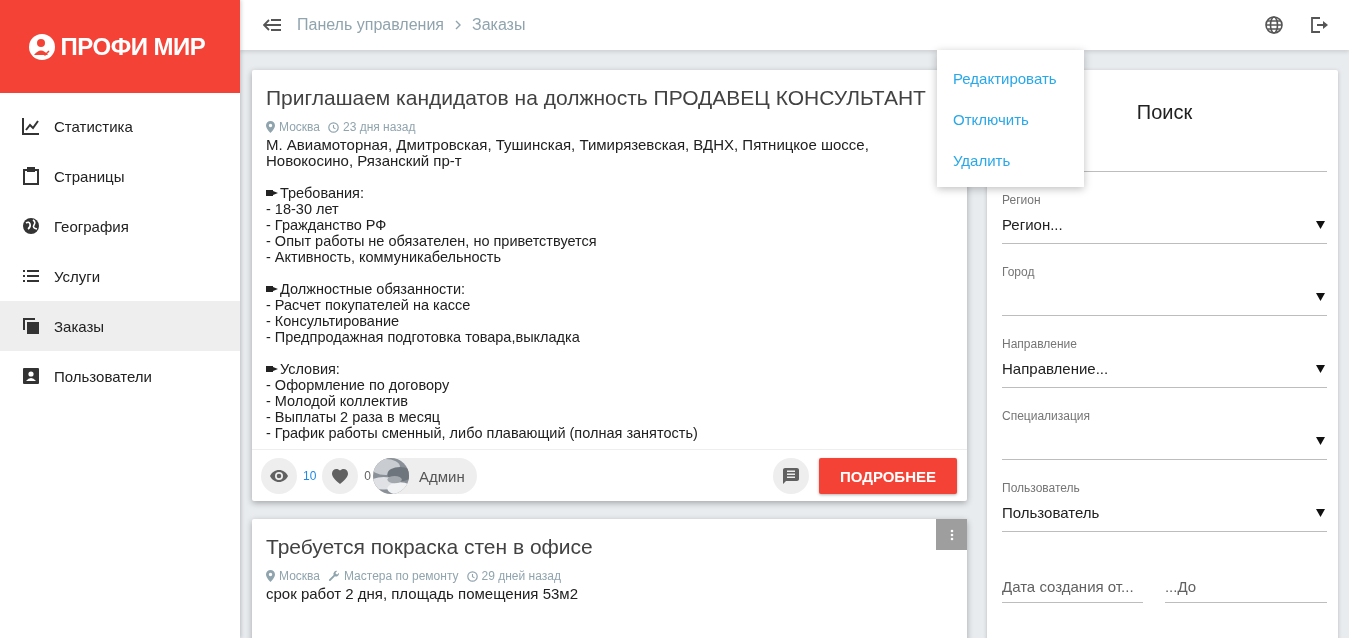 The image size is (1349, 638). Describe the element at coordinates (1319, 25) in the screenshot. I see `logout-icon` at that location.